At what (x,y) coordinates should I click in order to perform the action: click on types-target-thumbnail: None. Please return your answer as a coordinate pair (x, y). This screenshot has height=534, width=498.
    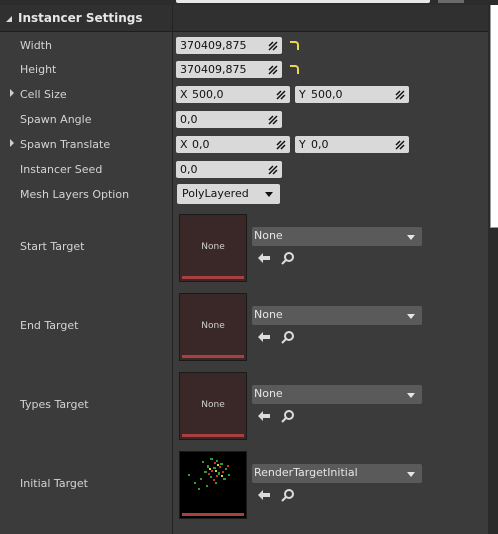
    Looking at the image, I should click on (213, 406).